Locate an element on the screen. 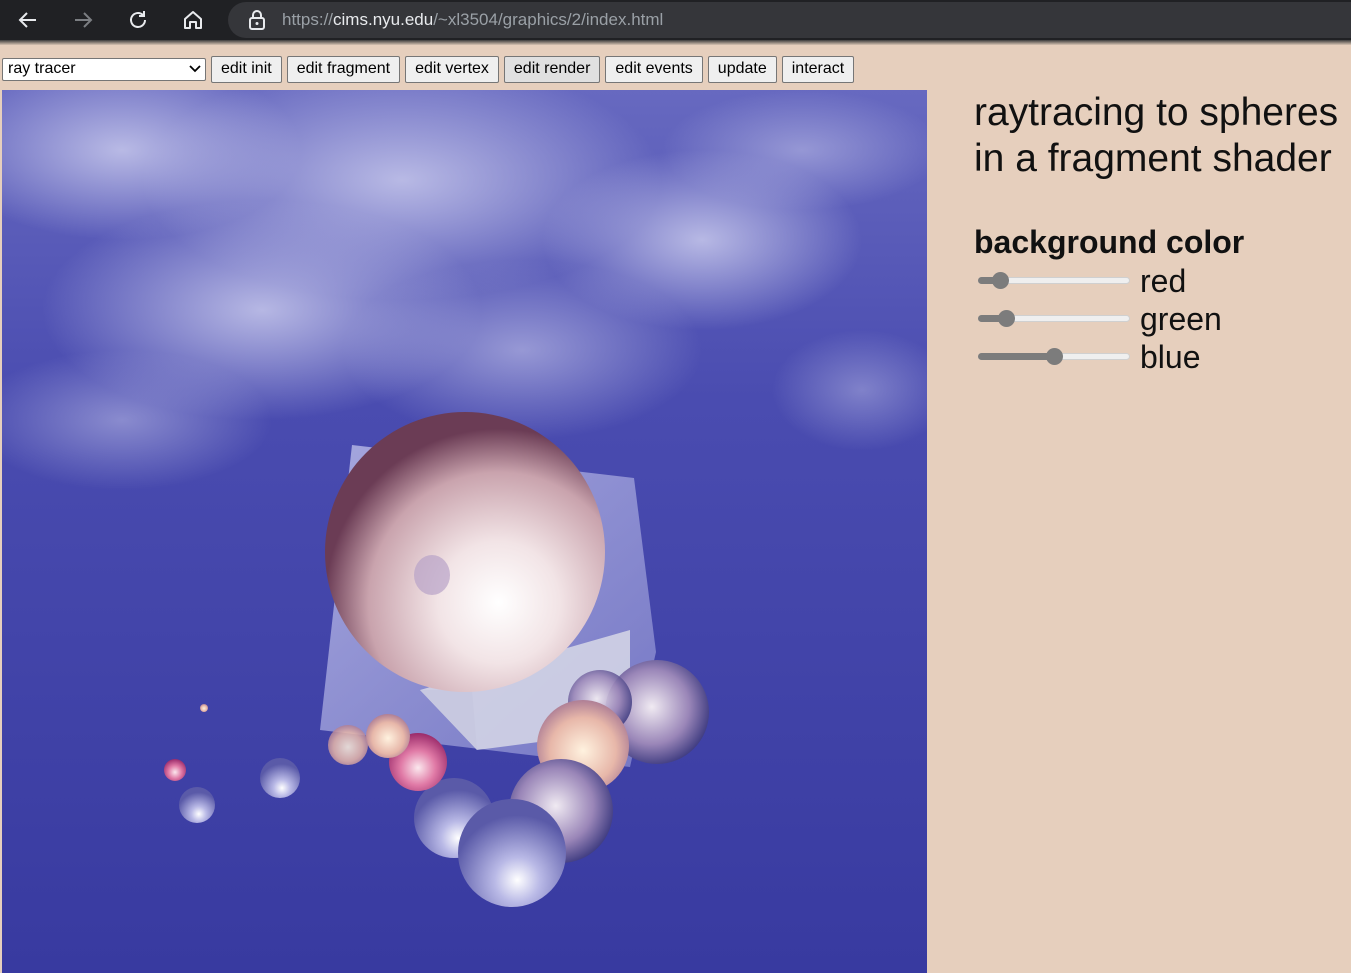 This screenshot has height=973, width=1351. url-path: /~xl3504/graphics/2/index.html is located at coordinates (548, 19).